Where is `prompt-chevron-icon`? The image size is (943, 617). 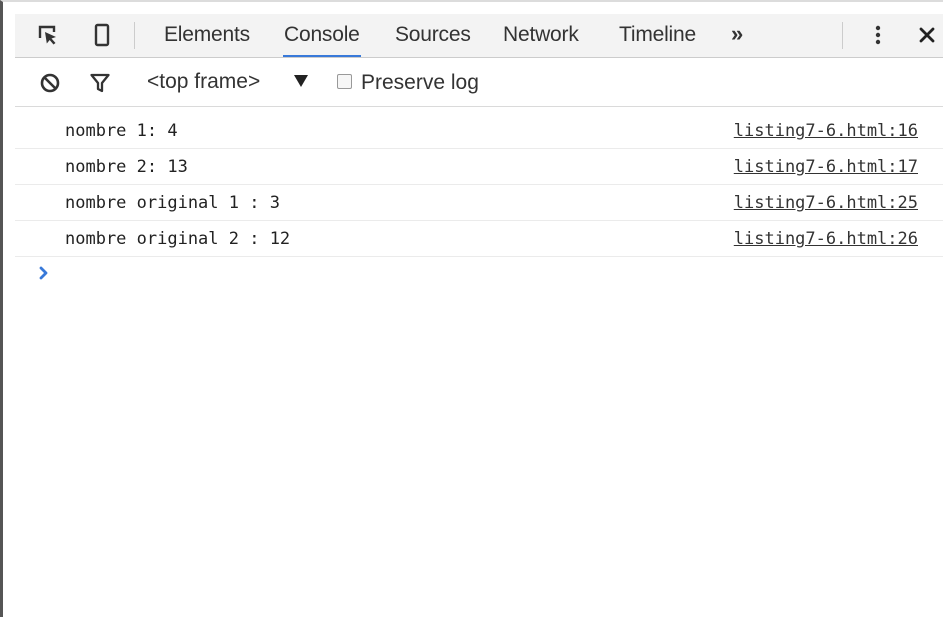 prompt-chevron-icon is located at coordinates (43, 273).